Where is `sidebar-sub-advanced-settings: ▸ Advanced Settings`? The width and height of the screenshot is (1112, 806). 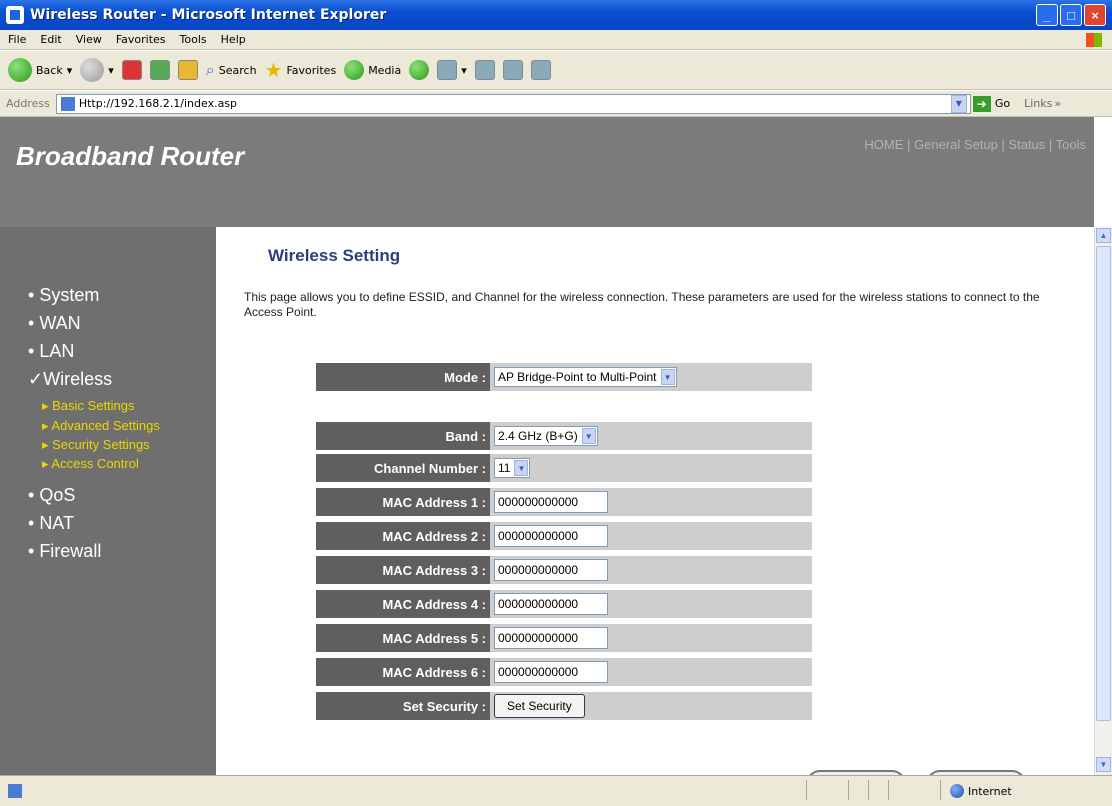
sidebar-sub-advanced-settings: ▸ Advanced Settings is located at coordinates (101, 426).